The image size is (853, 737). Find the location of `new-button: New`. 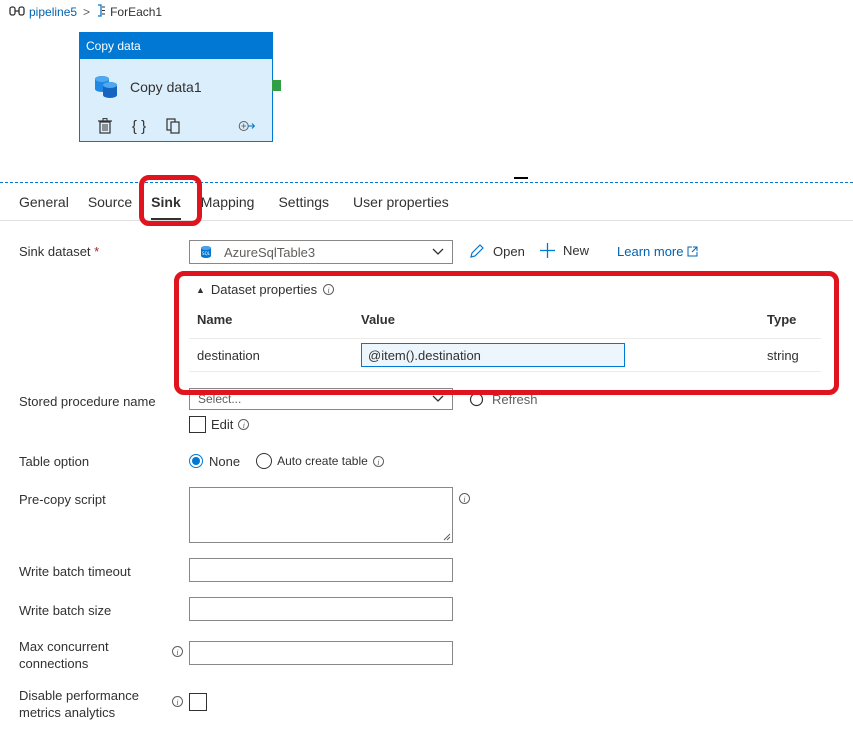

new-button: New is located at coordinates (564, 250).